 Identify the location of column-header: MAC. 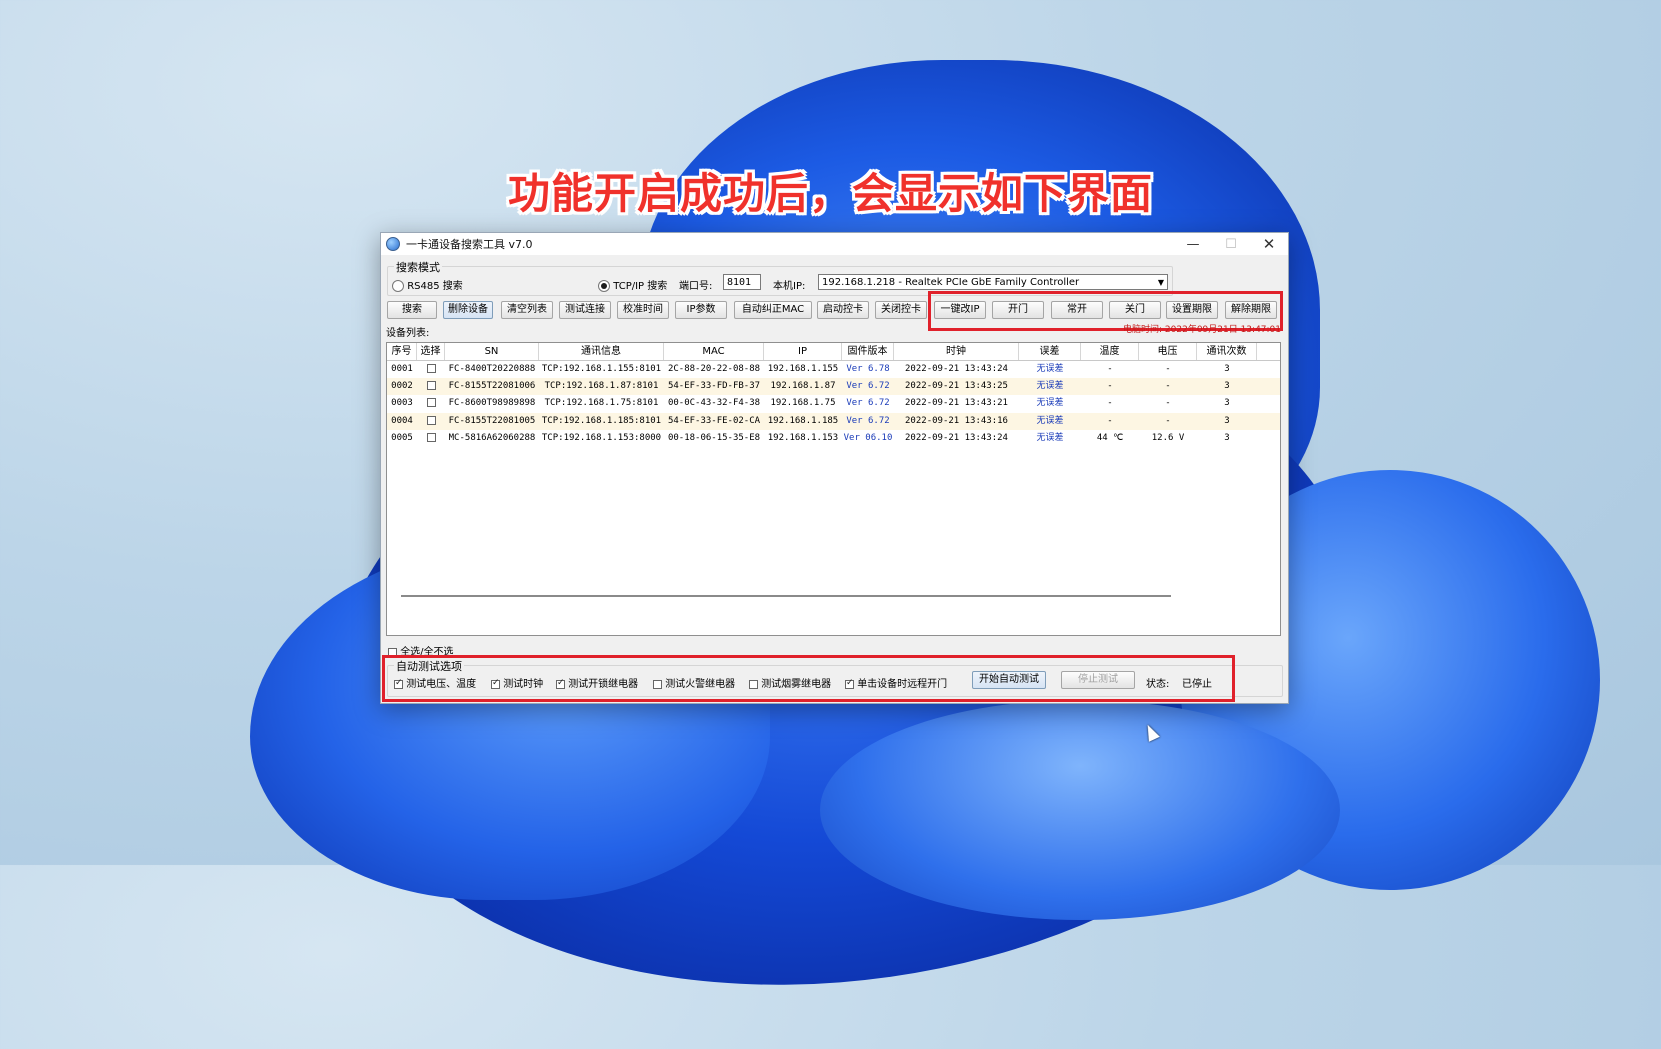
(714, 351).